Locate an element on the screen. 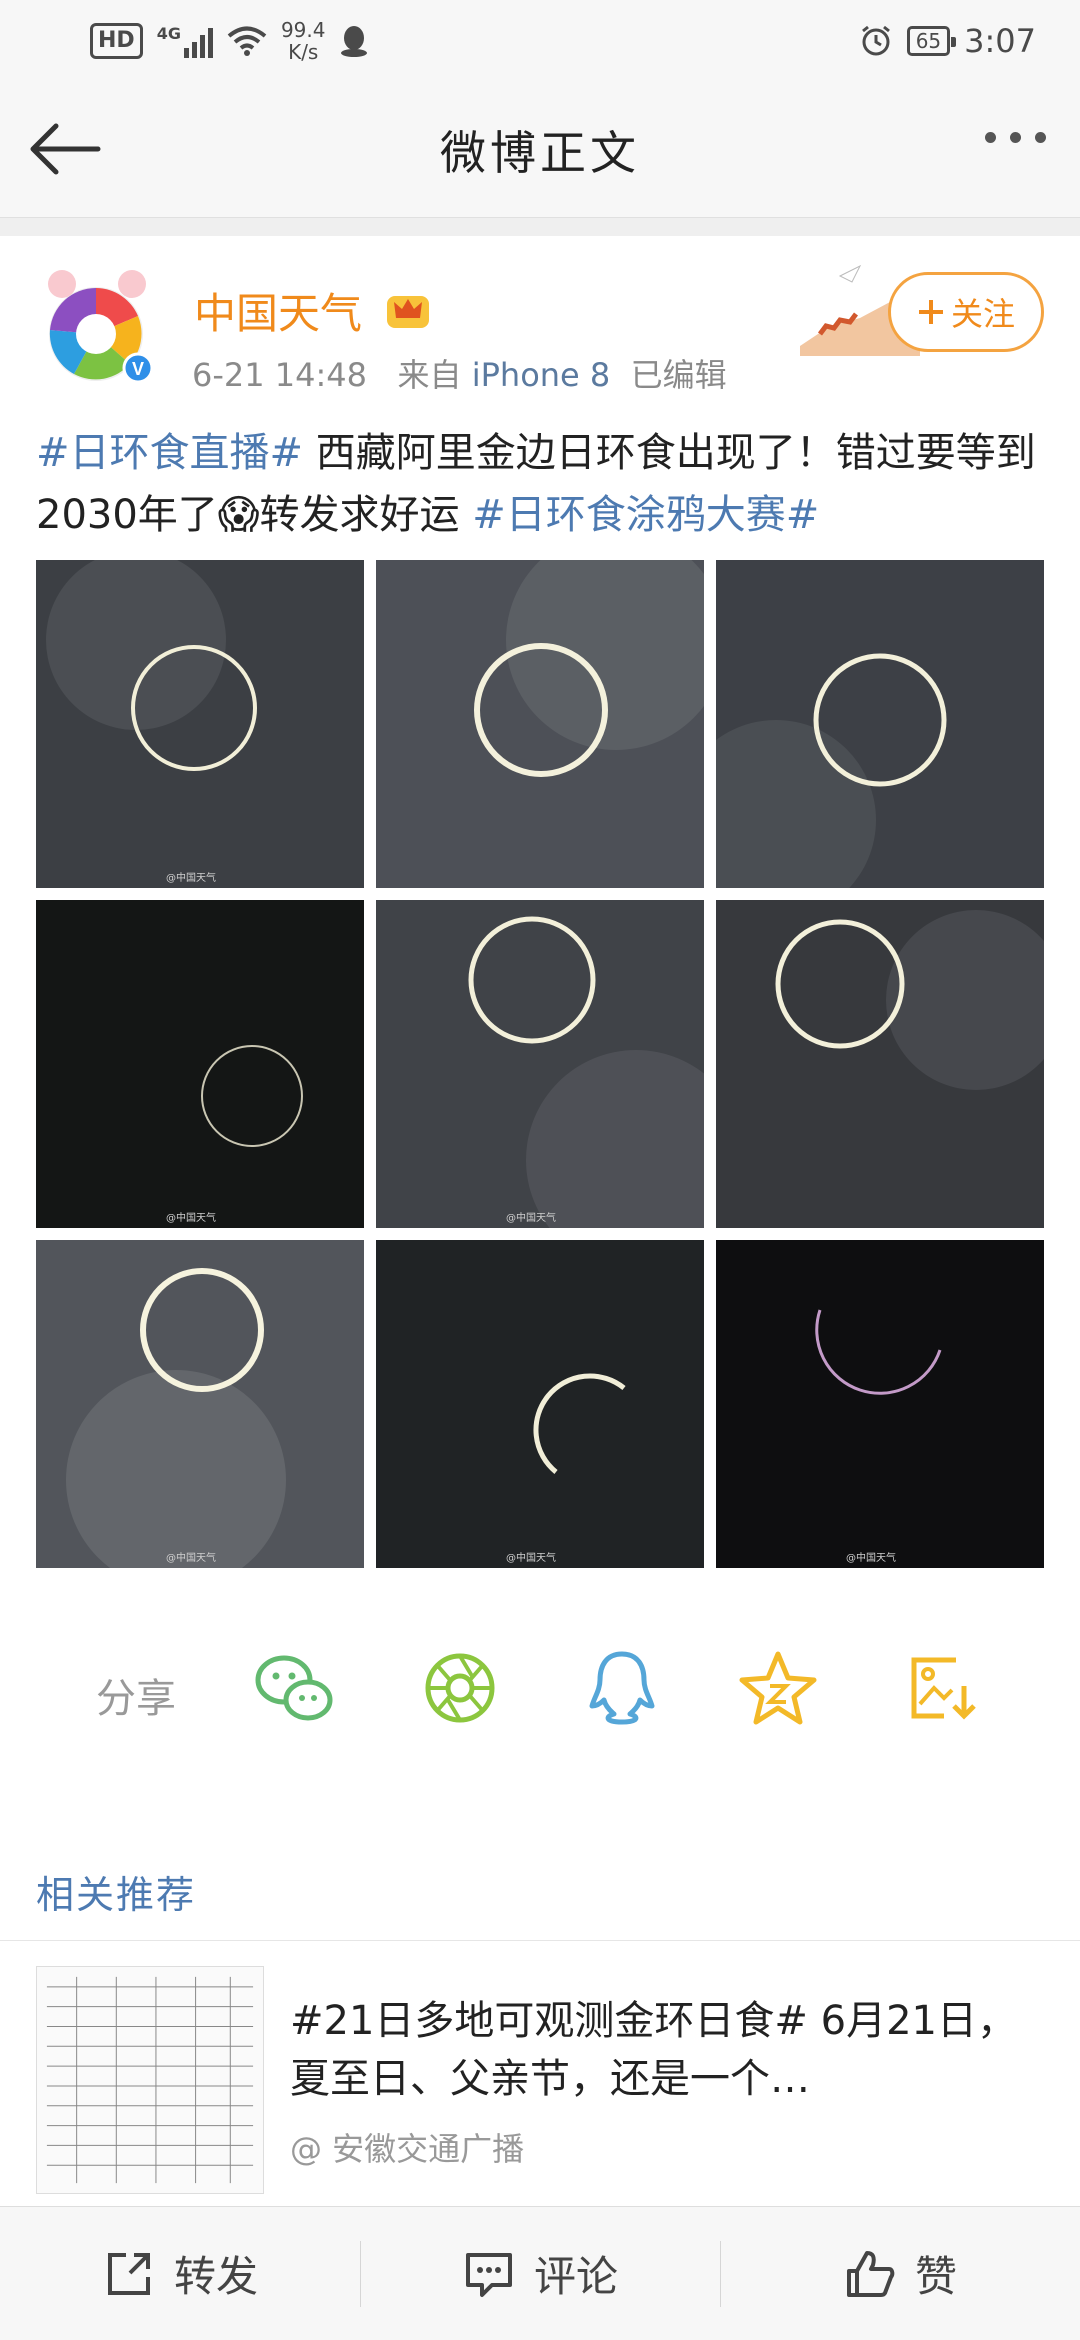 The image size is (1080, 2340). share-row: 分享 is located at coordinates (540, 1691).